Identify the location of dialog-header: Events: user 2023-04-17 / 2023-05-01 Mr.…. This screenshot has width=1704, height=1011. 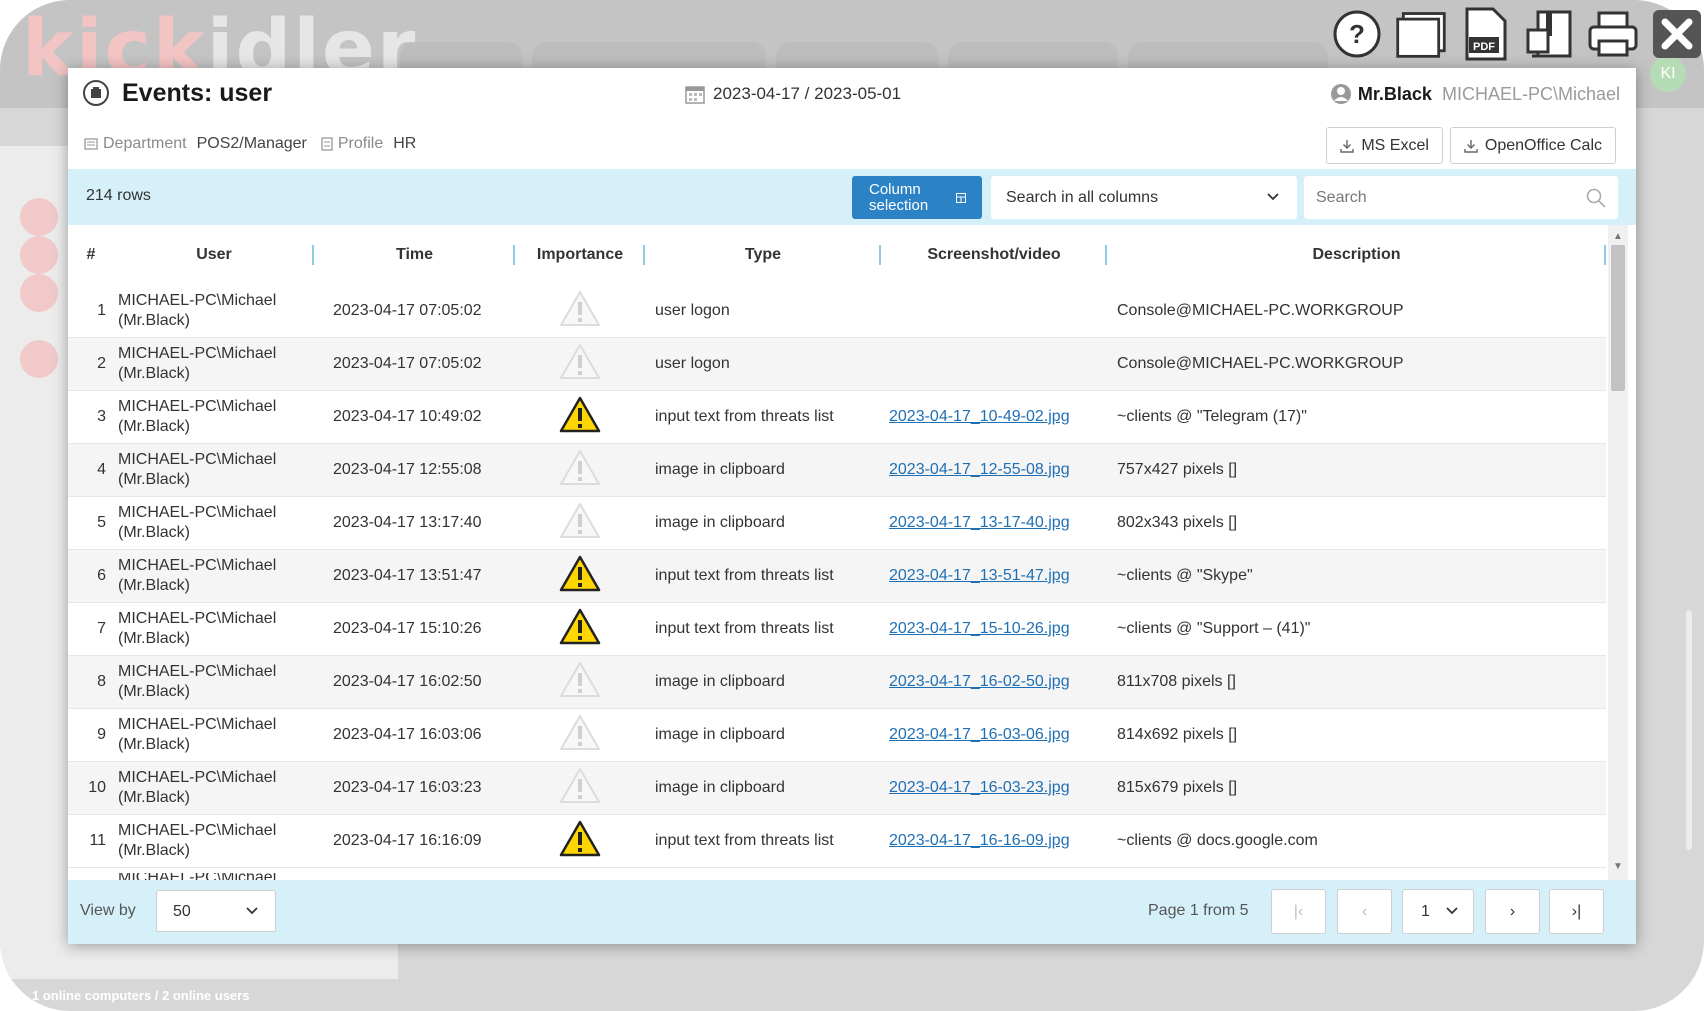
(852, 119).